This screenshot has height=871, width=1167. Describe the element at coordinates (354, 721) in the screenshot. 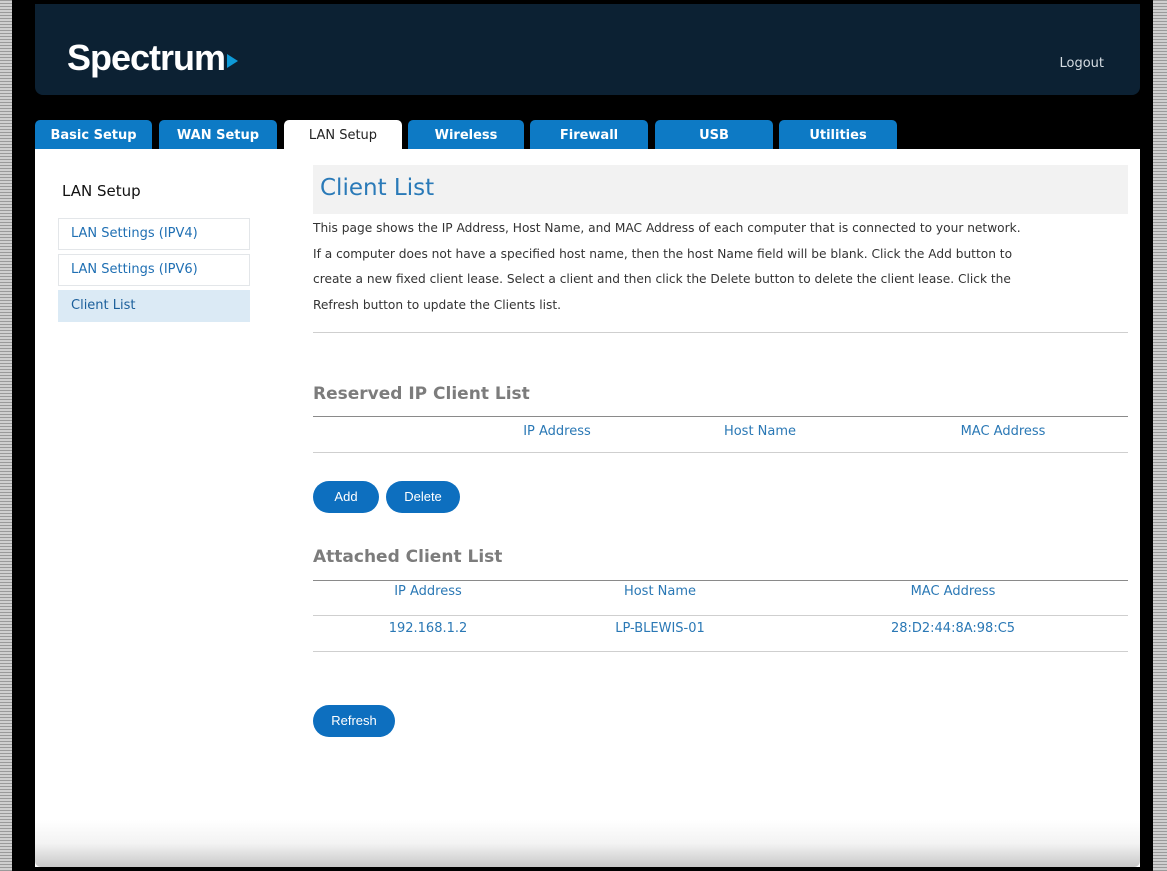

I see `refresh-button: Refresh` at that location.